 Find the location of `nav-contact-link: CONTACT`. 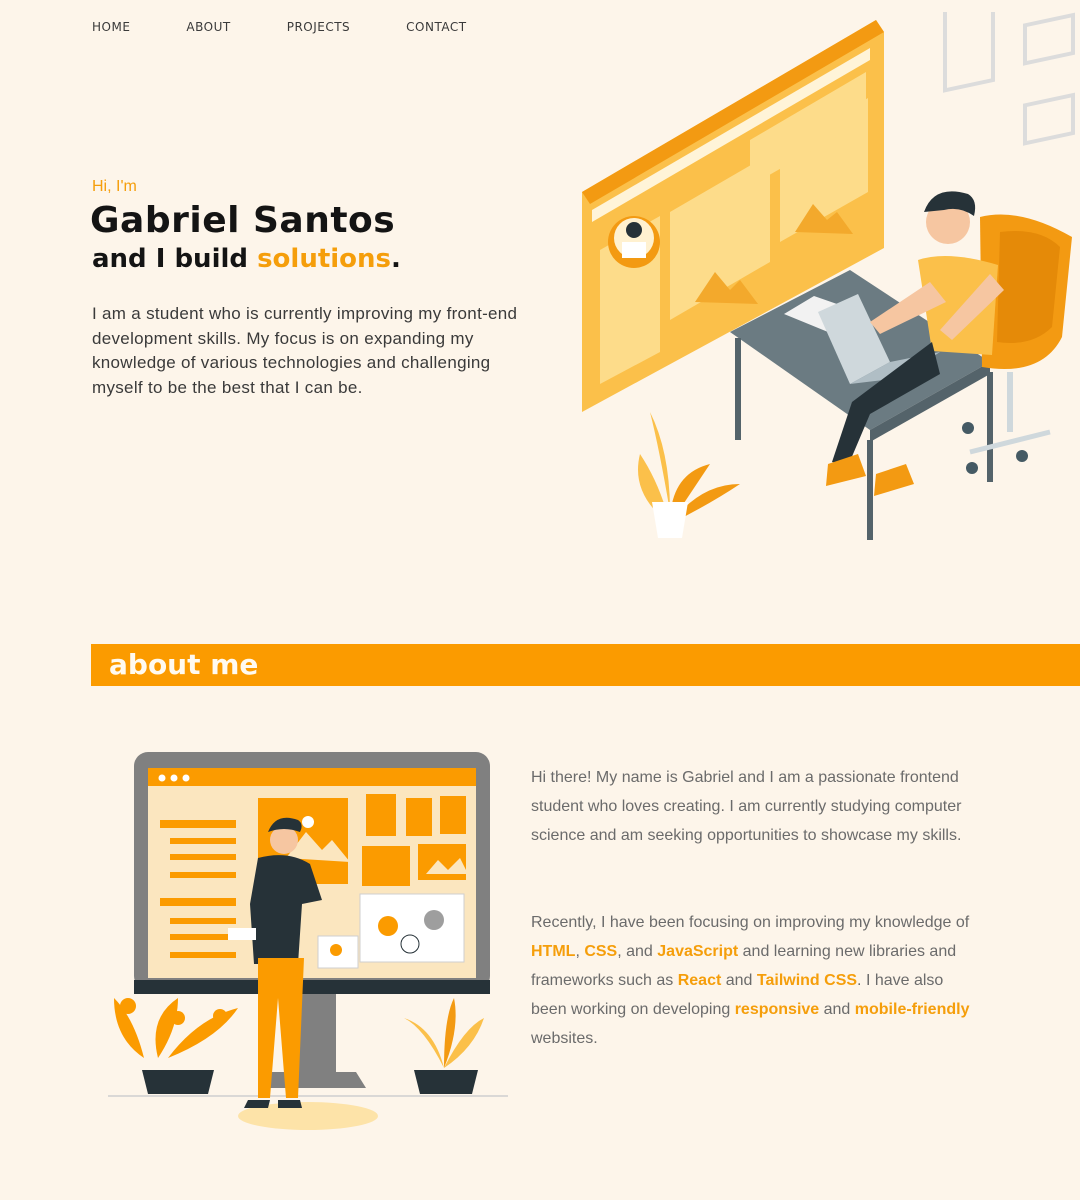

nav-contact-link: CONTACT is located at coordinates (436, 27).